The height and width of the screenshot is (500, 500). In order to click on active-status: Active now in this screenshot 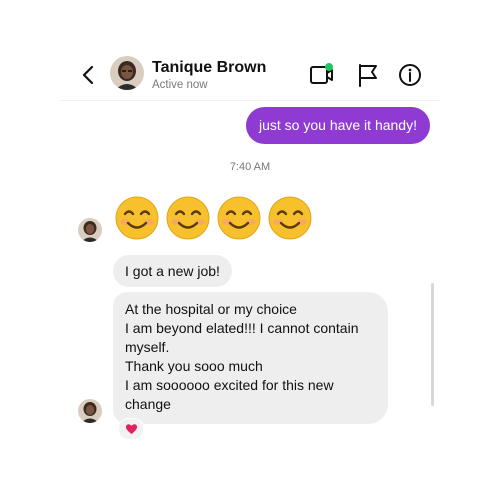, I will do `click(180, 85)`.